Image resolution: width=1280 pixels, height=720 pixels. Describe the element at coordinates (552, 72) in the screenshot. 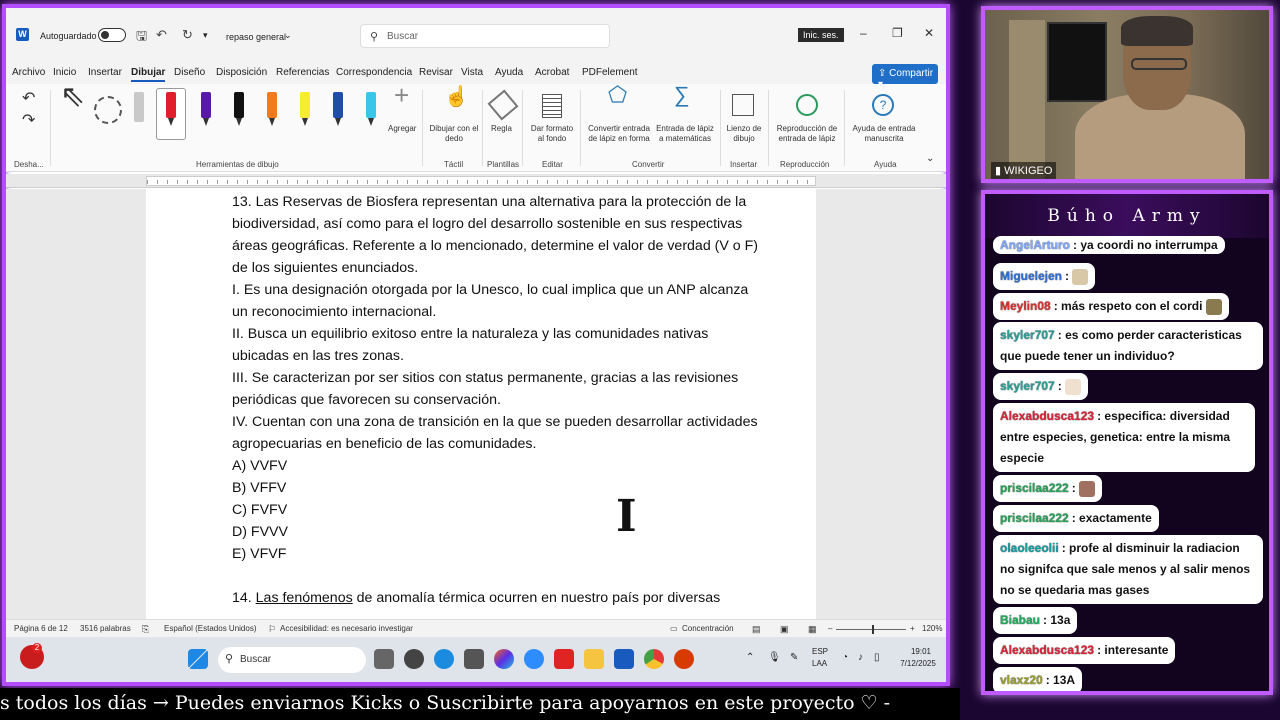

I see `tab-acrobat: Acrobat` at that location.